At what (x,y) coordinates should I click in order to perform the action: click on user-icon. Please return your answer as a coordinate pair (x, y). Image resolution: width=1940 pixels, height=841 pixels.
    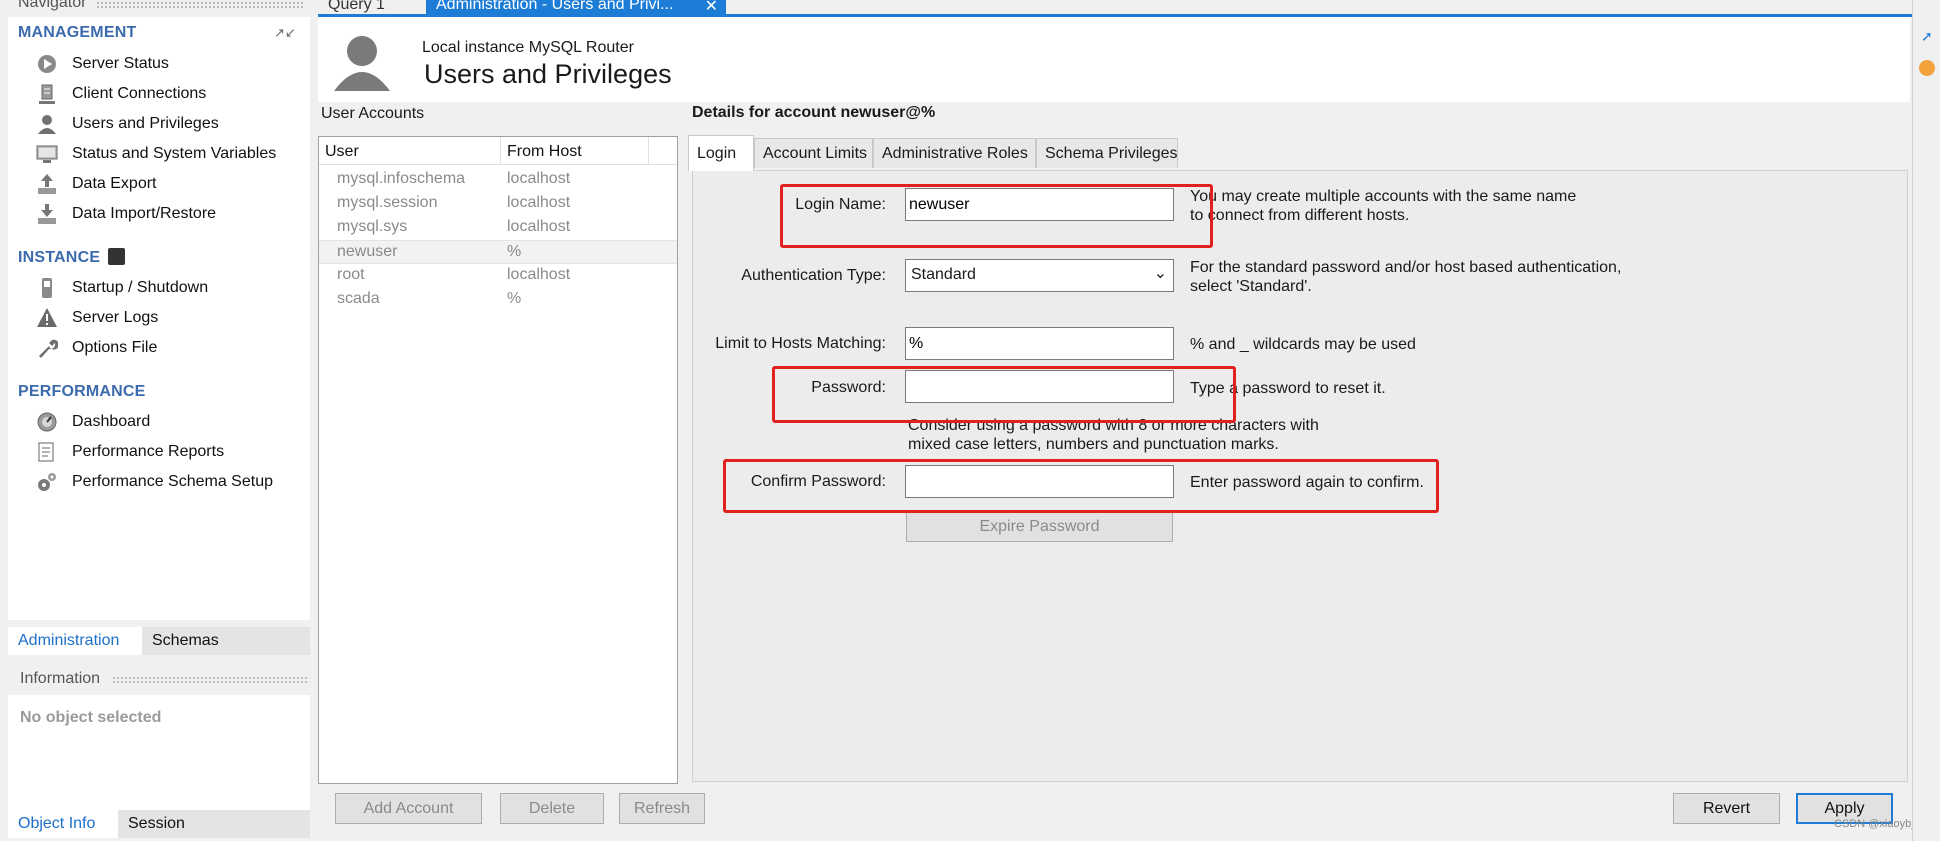
    Looking at the image, I should click on (47, 124).